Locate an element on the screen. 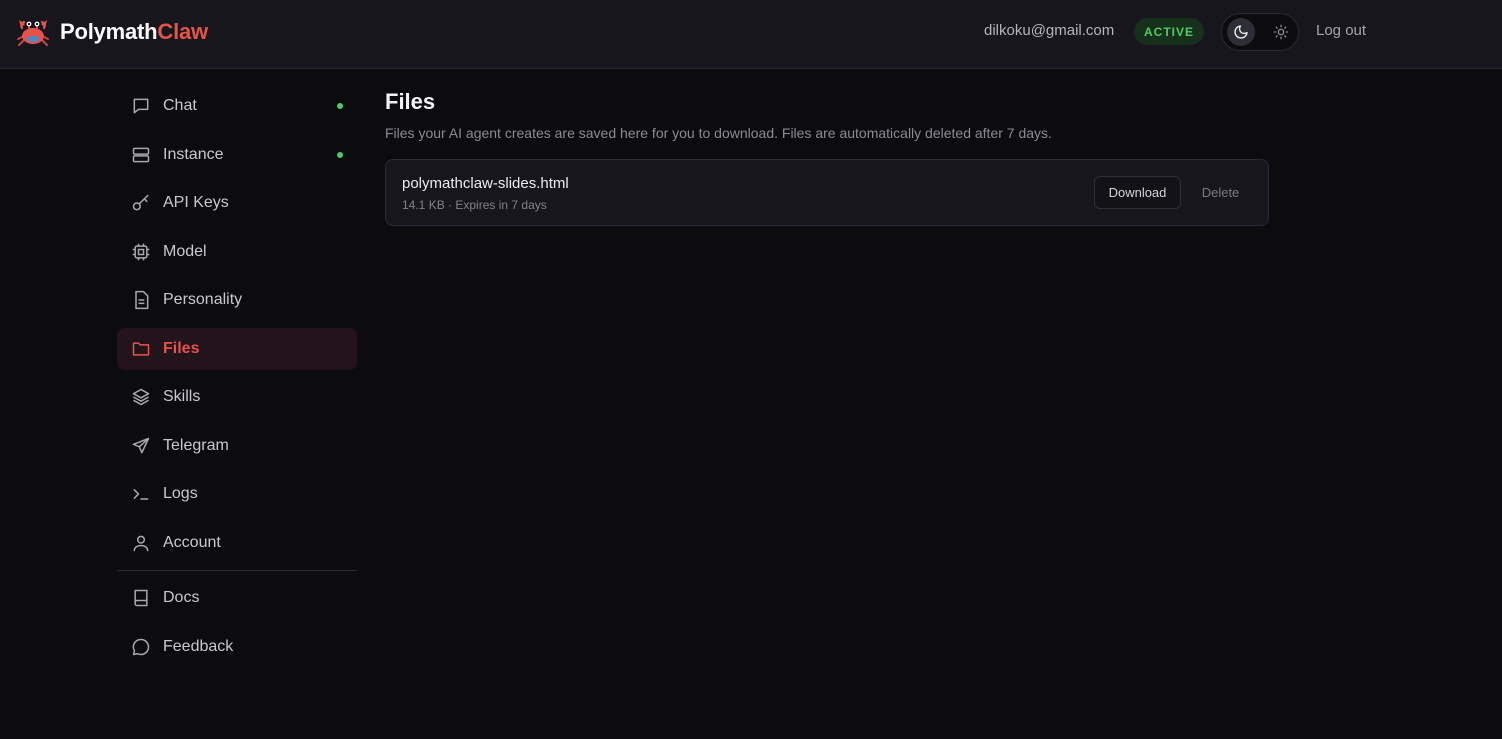  light-mode-button is located at coordinates (1281, 32).